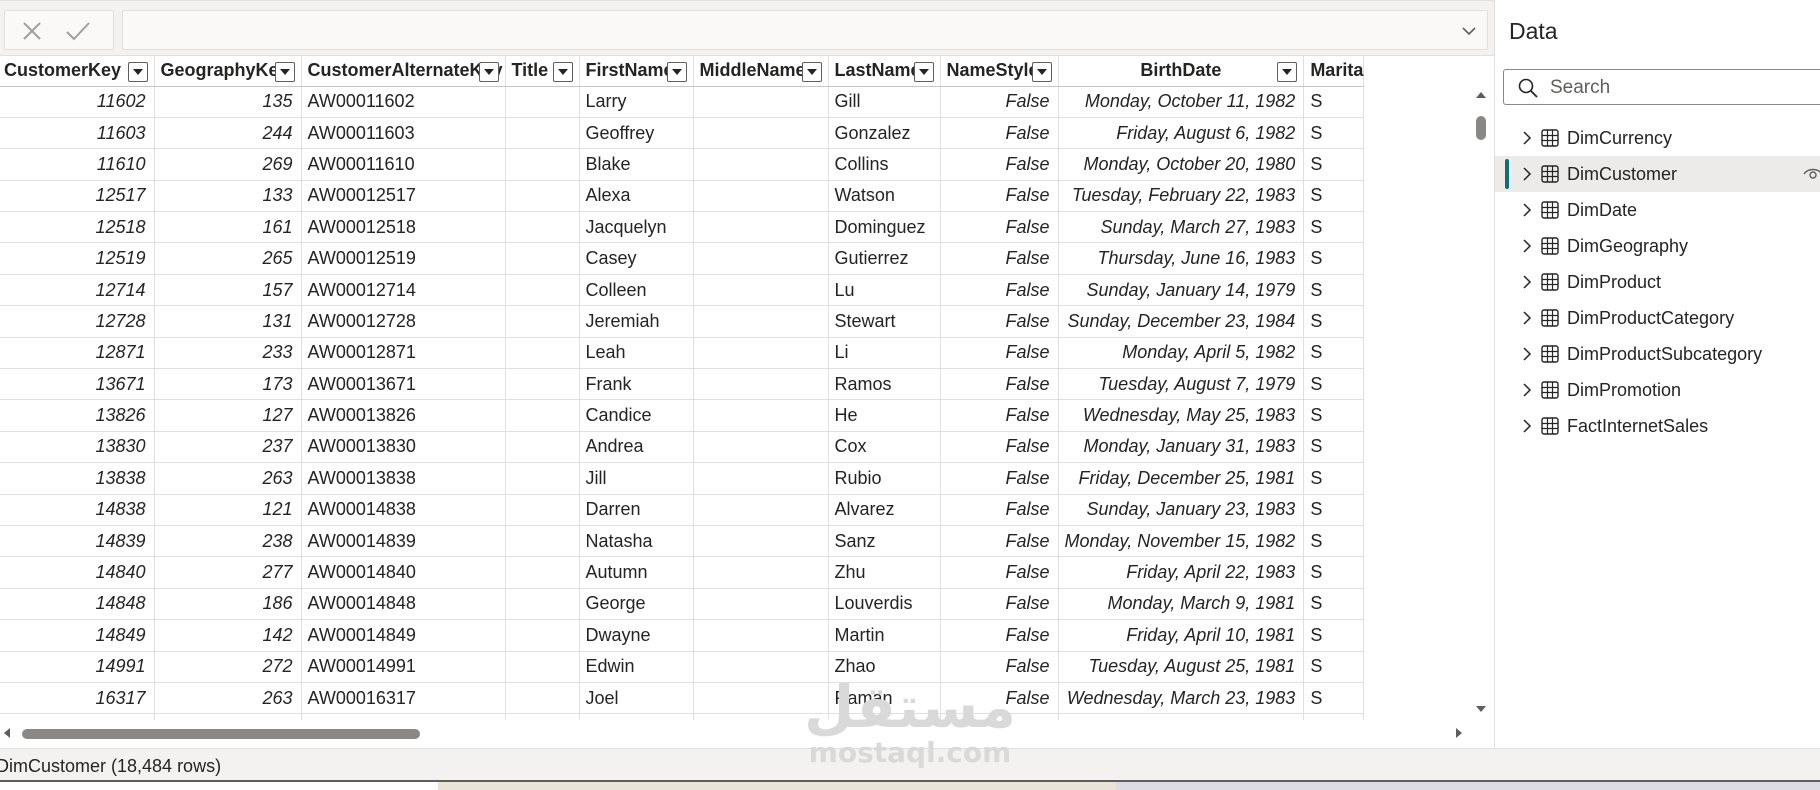 The width and height of the screenshot is (1820, 790). I want to click on table-cell: Monday, November 15, 1982, so click(1181, 541).